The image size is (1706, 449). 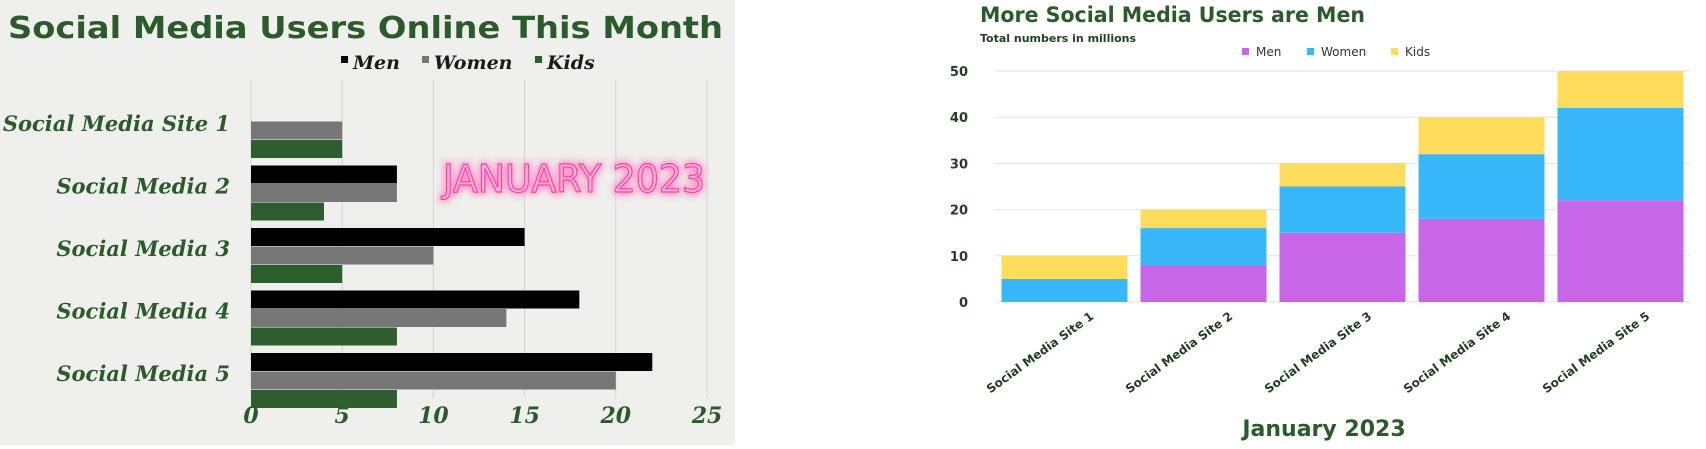 What do you see at coordinates (143, 248) in the screenshot?
I see `category-label-social-media-3: Social Media 3` at bounding box center [143, 248].